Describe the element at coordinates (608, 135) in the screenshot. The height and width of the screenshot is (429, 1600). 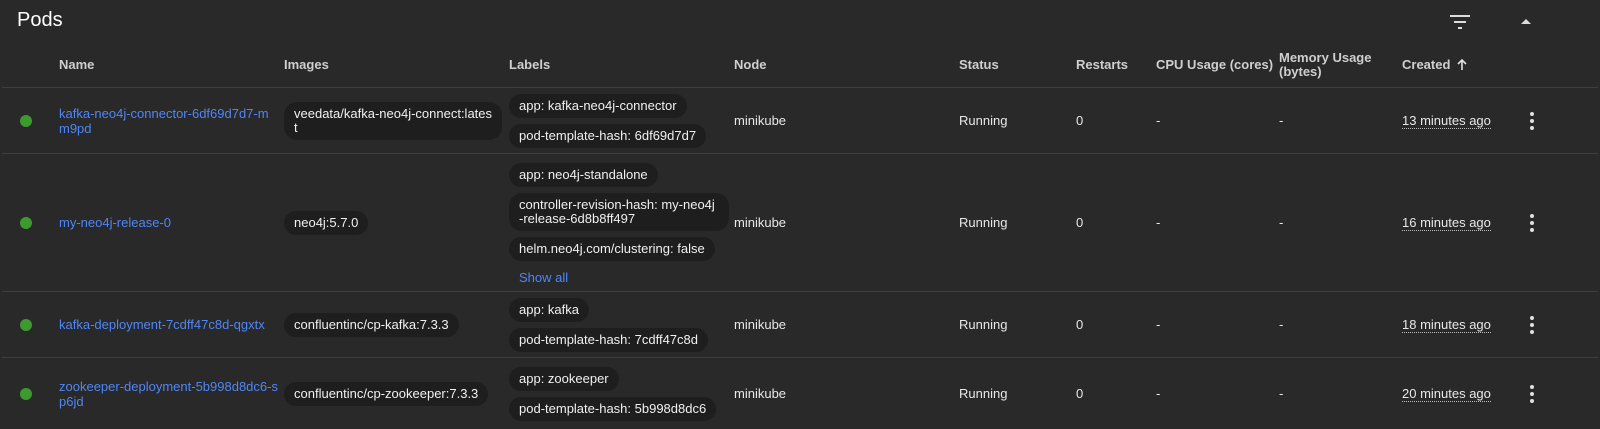
I see `label-chip: pod-template-hash: 6df69d7d7` at that location.